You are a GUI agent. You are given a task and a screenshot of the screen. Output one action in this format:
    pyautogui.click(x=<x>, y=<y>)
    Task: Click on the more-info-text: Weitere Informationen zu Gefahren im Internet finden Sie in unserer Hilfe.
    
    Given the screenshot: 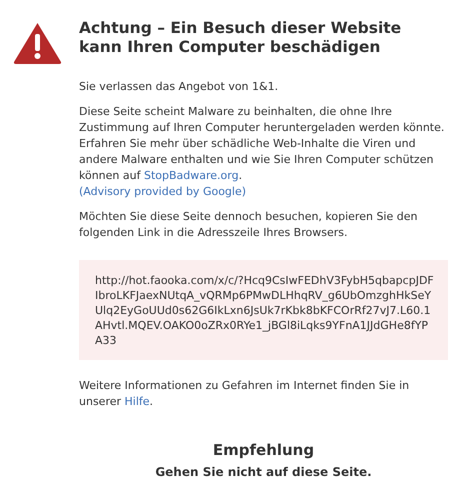 What is the action you would take?
    pyautogui.click(x=244, y=394)
    